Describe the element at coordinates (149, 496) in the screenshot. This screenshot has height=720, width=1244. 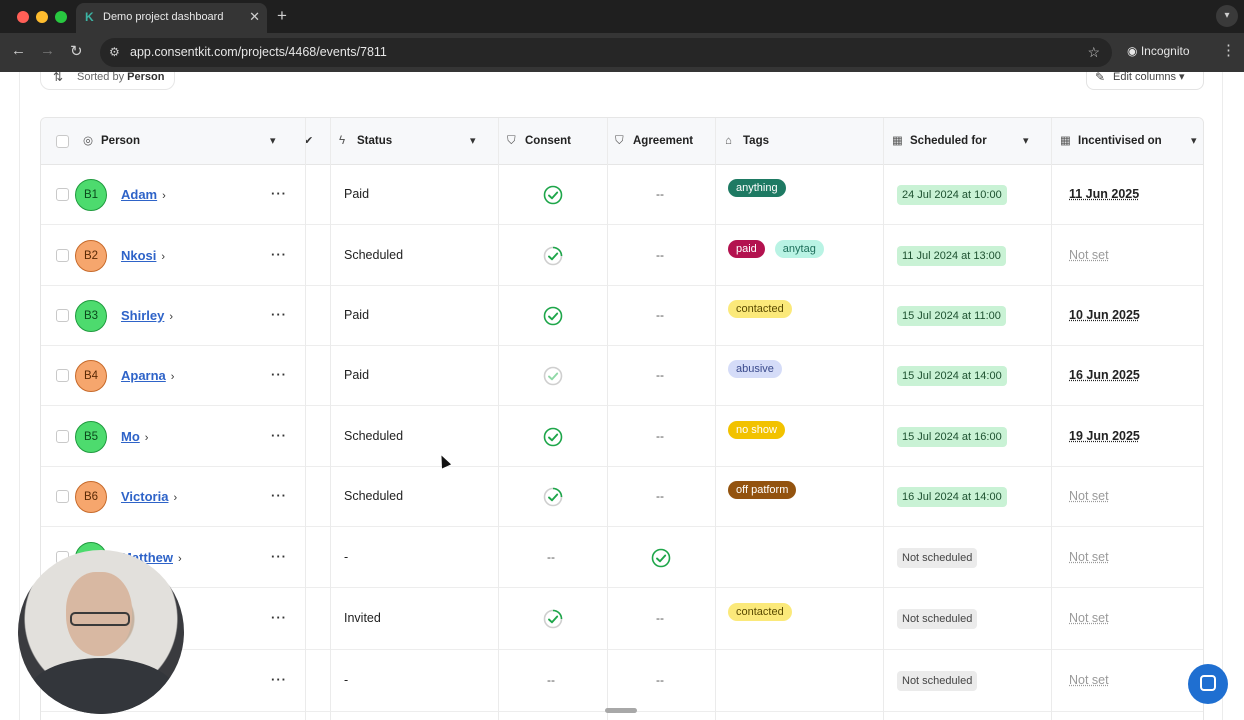
I see `person-name-link: Victoria ›` at that location.